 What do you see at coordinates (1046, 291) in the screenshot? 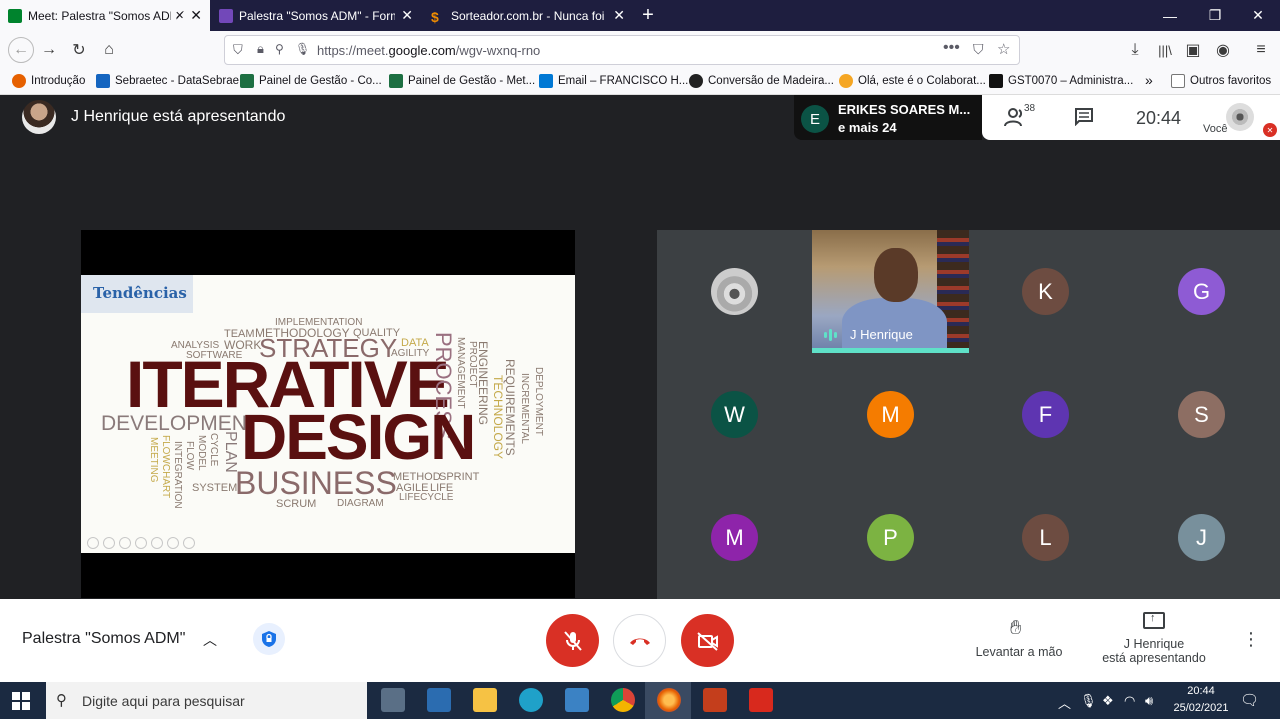
I see `participant-tile: K` at bounding box center [1046, 291].